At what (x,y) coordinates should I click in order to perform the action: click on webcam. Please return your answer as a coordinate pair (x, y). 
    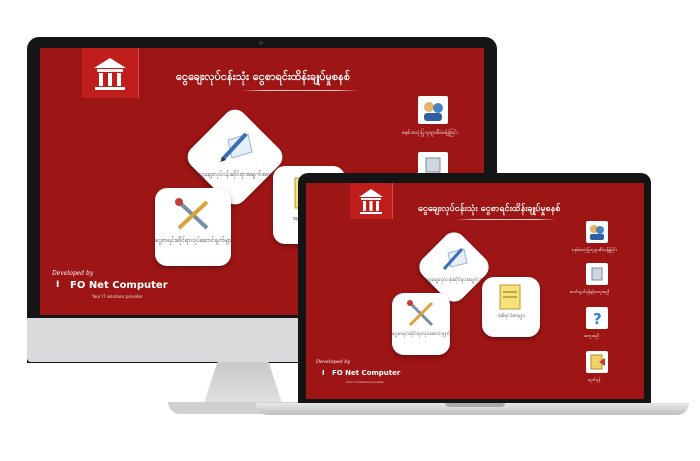
    Looking at the image, I should click on (261, 43).